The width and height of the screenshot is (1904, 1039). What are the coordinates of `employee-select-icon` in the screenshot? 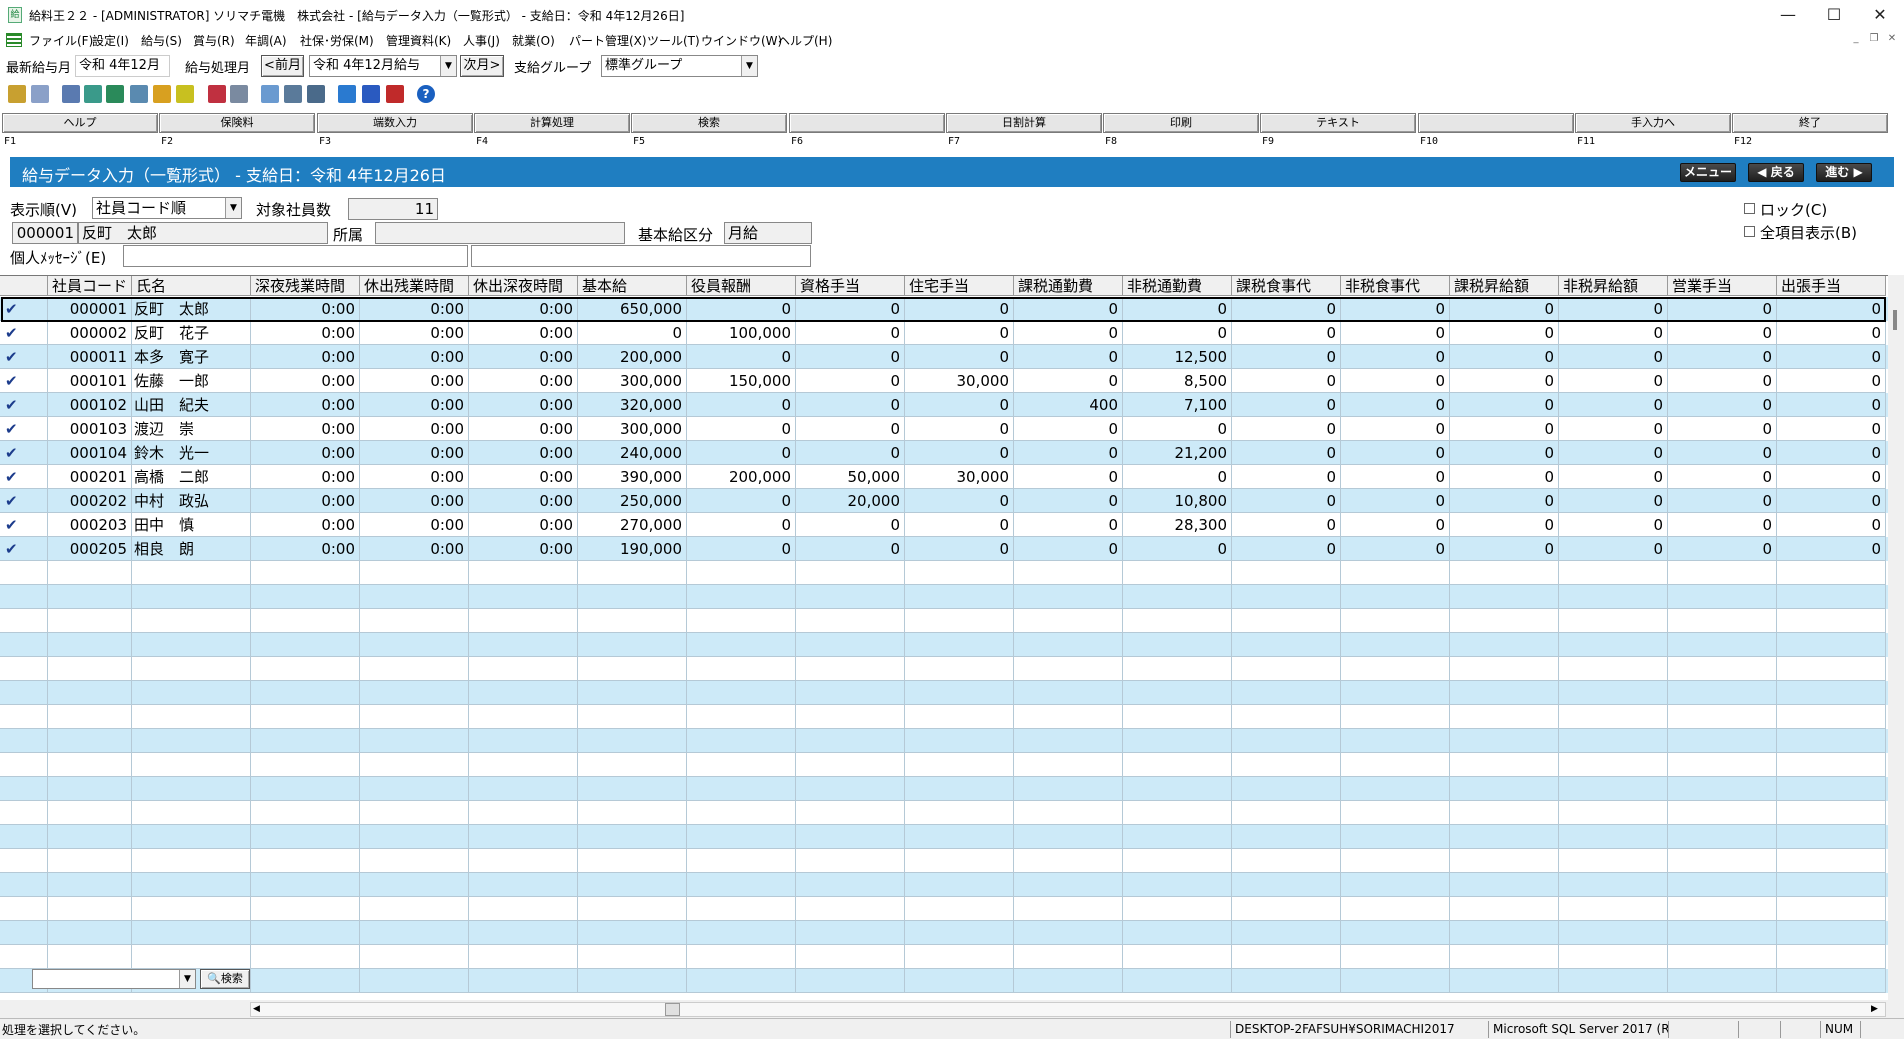 It's located at (17, 94).